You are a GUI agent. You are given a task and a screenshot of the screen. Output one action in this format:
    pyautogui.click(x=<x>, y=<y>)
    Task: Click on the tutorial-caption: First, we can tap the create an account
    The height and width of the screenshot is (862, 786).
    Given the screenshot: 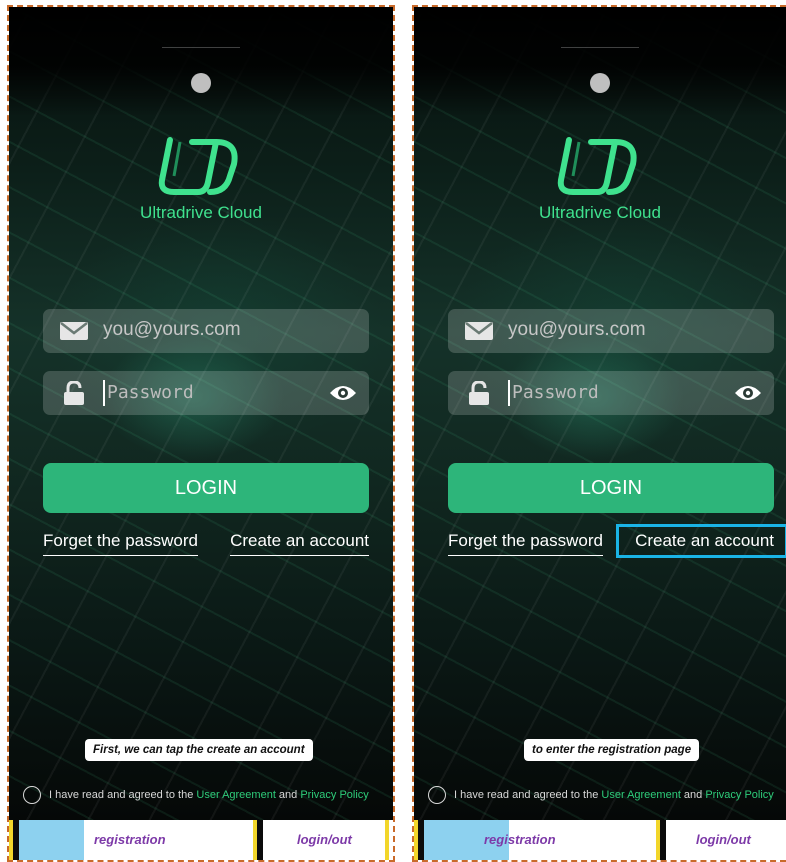 What is the action you would take?
    pyautogui.click(x=199, y=750)
    